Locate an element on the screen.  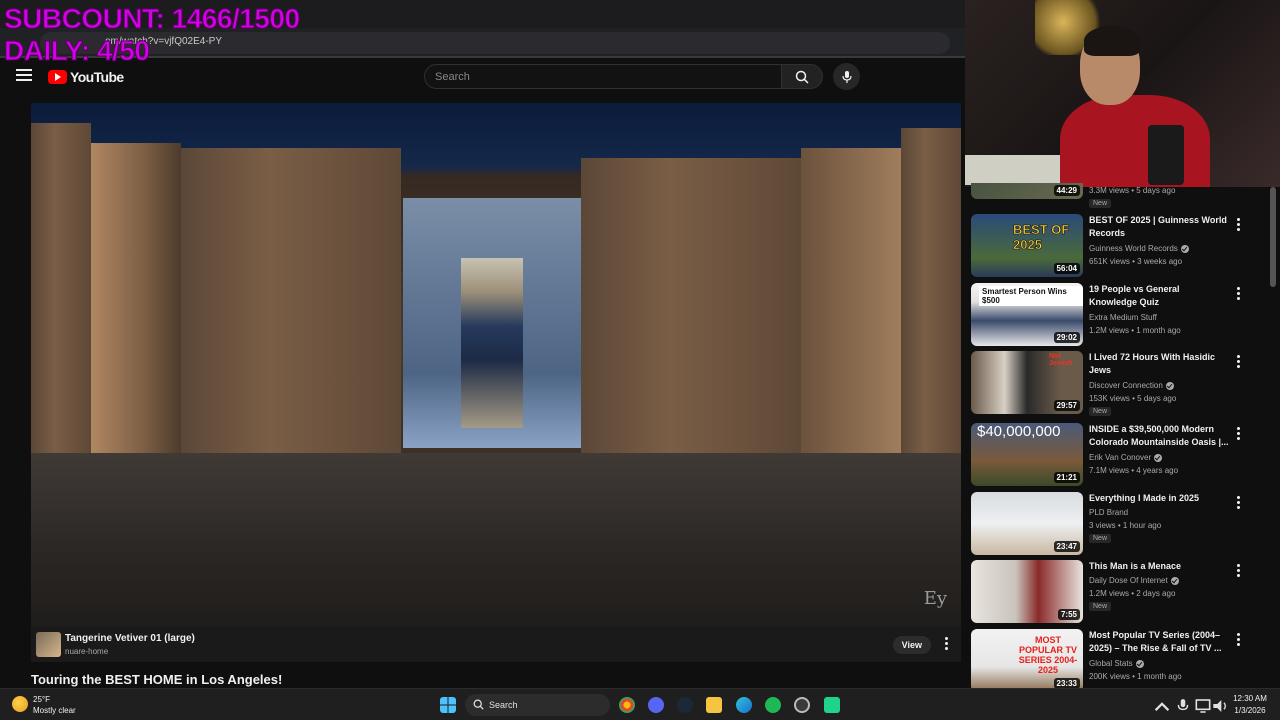
recommendation-thumbnail: Smartest Person Wins $500 29:02 is located at coordinates (1027, 314).